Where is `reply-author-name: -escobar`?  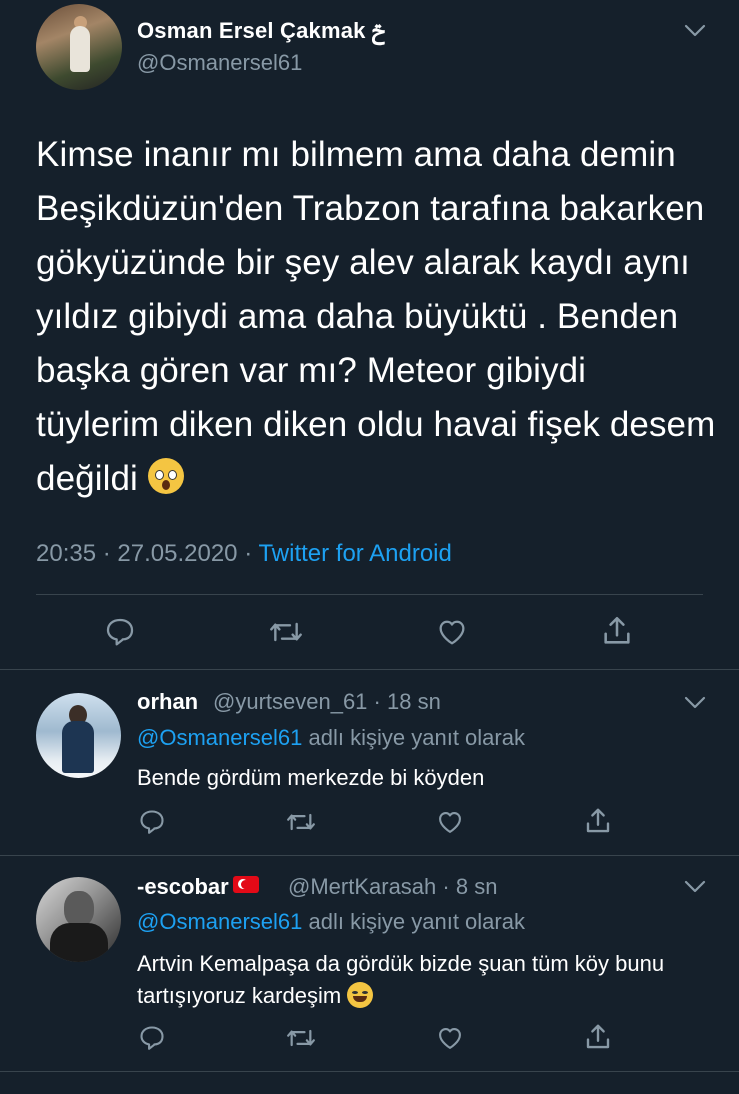
reply-author-name: -escobar is located at coordinates (198, 887).